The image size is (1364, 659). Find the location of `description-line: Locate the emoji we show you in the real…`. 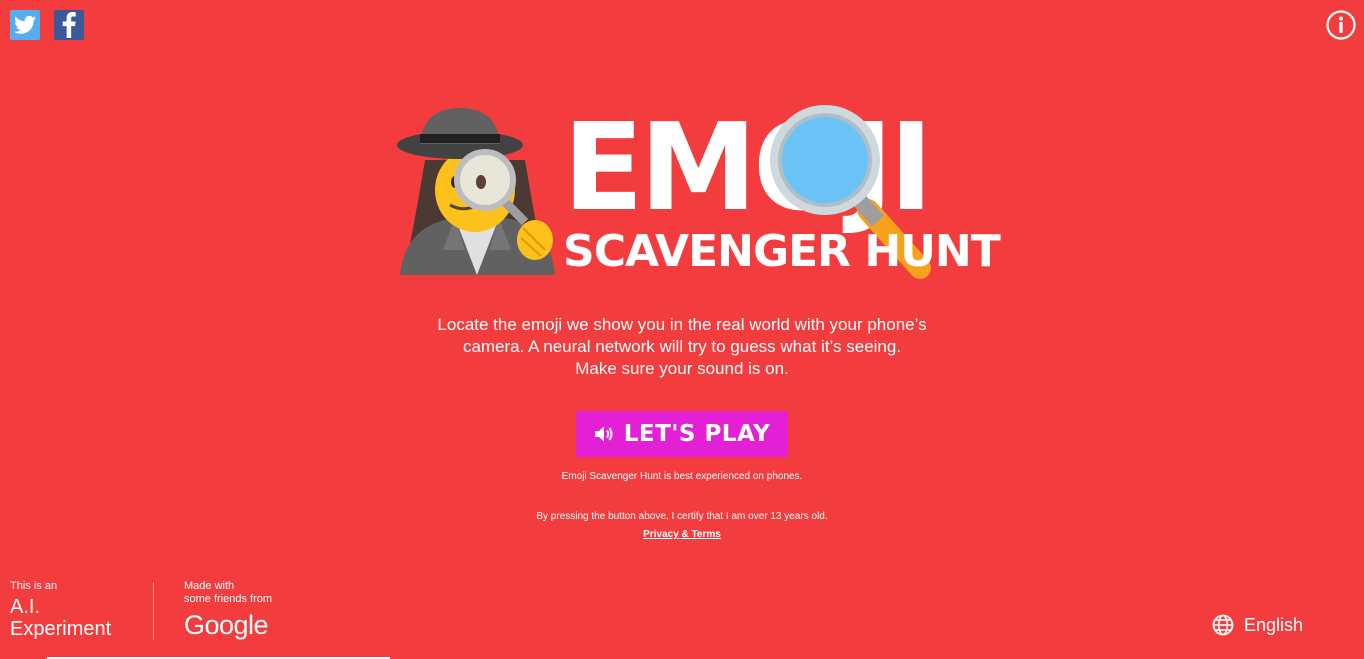

description-line: Locate the emoji we show you in the real… is located at coordinates (682, 324).